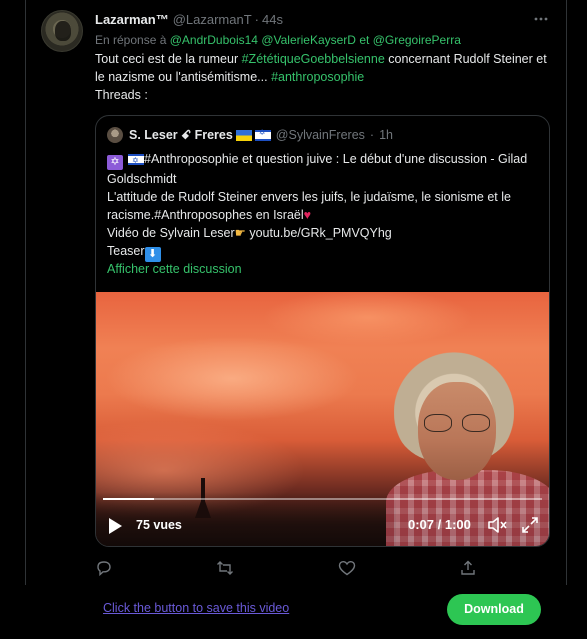 The height and width of the screenshot is (639, 587). I want to click on quote-line: Vidéo de Sylvain Leser, so click(171, 233).